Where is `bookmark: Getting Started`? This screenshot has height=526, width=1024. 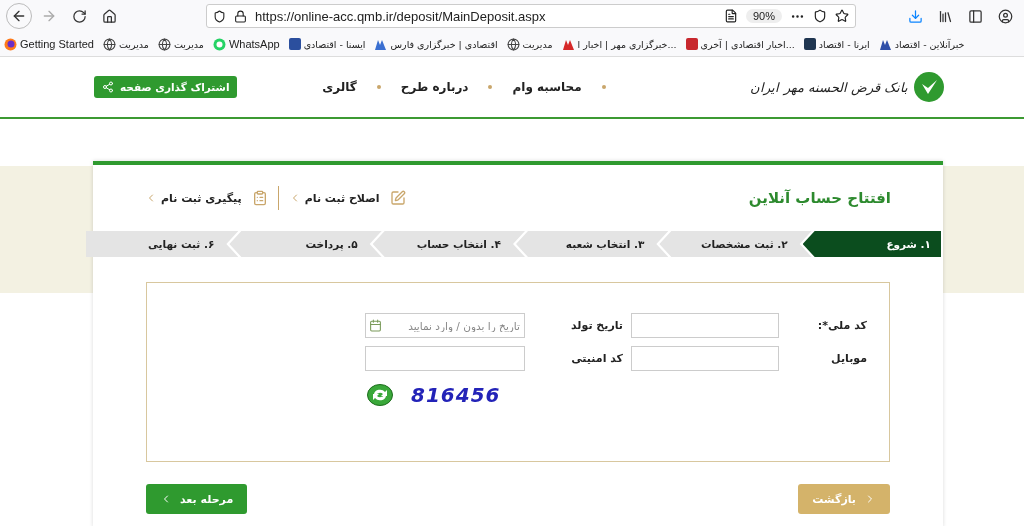
bookmark: Getting Started is located at coordinates (49, 44).